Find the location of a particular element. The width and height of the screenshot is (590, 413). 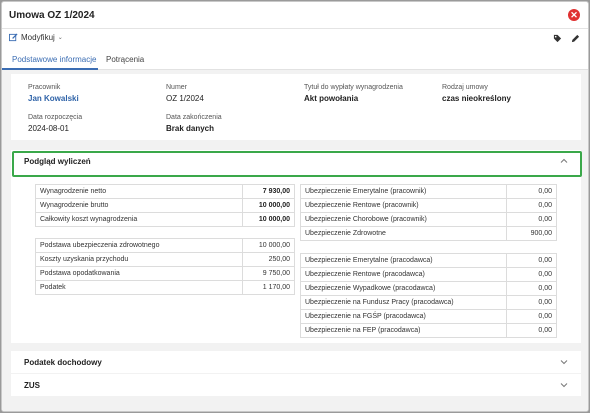

start-date-field: Data rozpoczęcia 2024-08-01 is located at coordinates (55, 123).